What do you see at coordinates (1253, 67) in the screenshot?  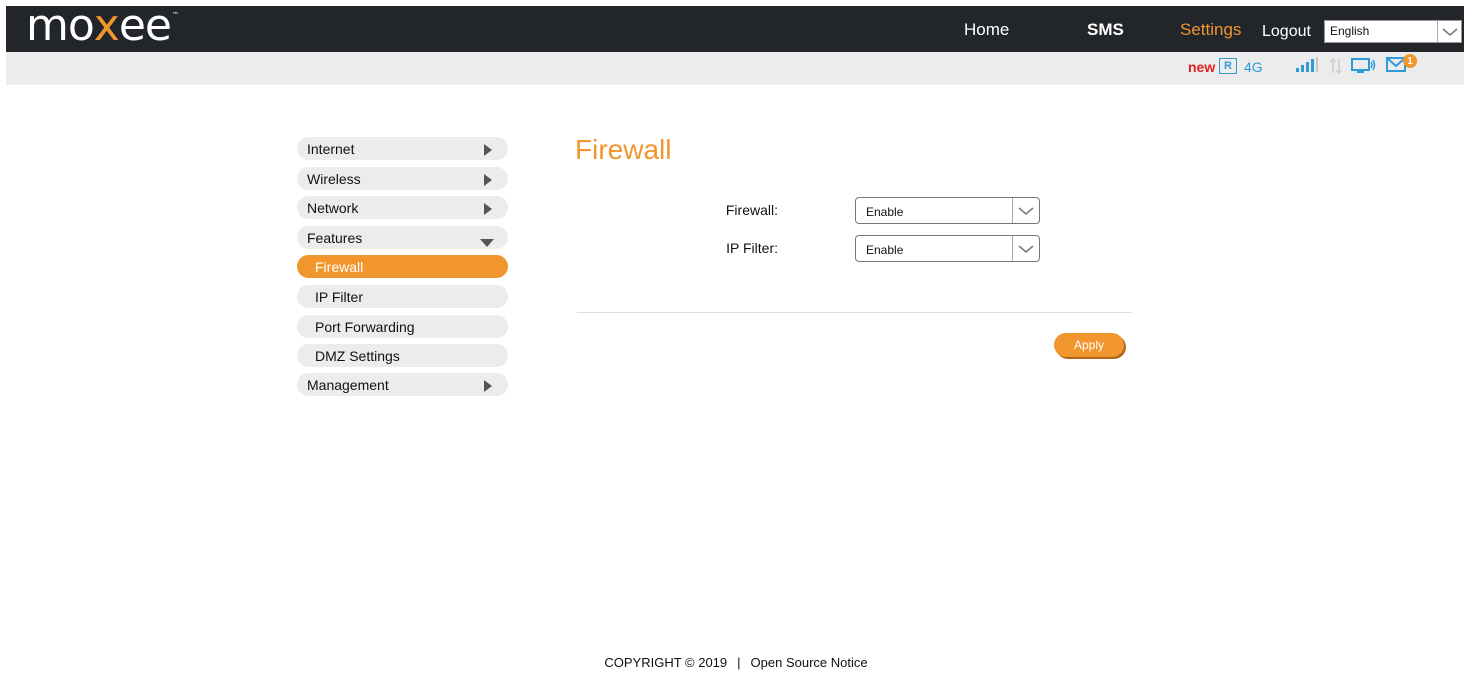 I see `network-type-label: 4G` at bounding box center [1253, 67].